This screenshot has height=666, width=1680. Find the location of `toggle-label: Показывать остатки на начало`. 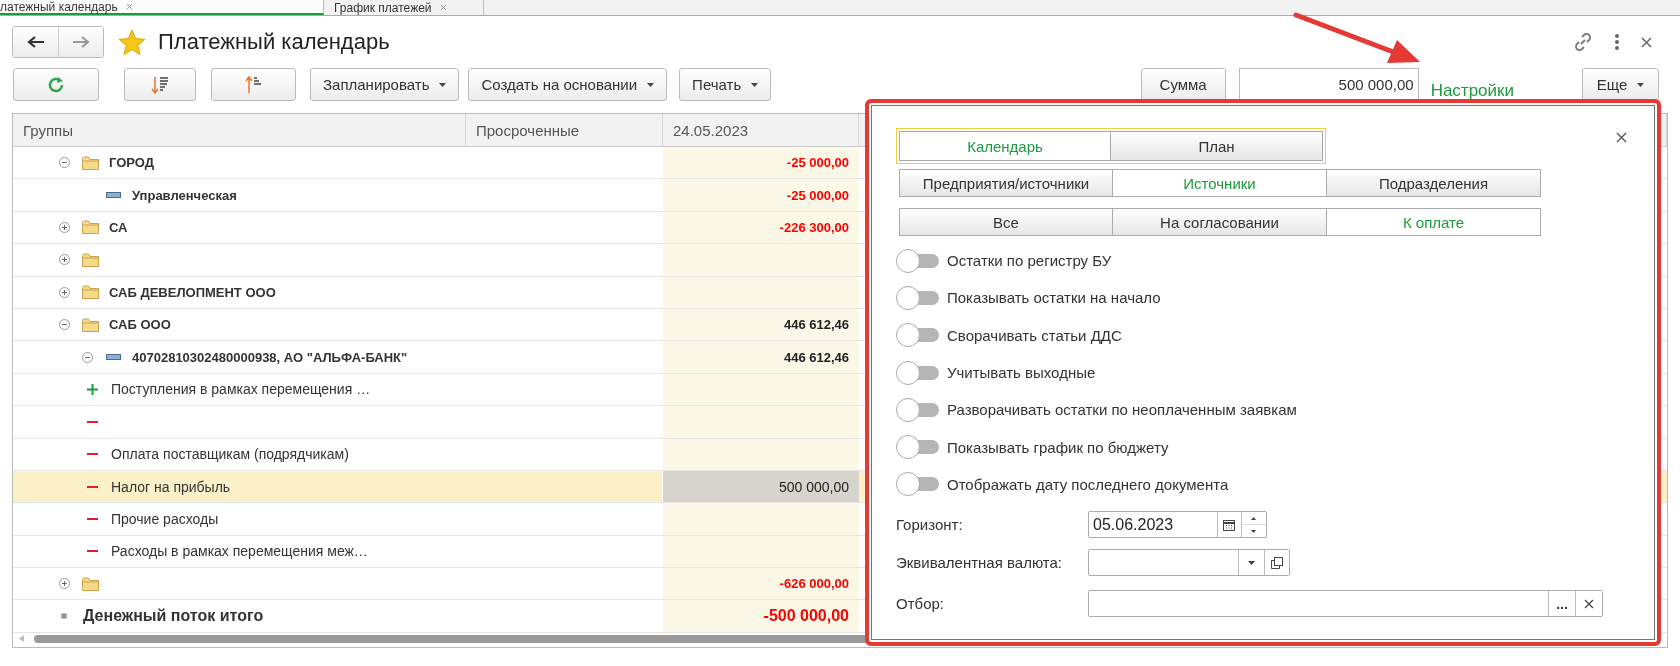

toggle-label: Показывать остатки на начало is located at coordinates (1054, 298).